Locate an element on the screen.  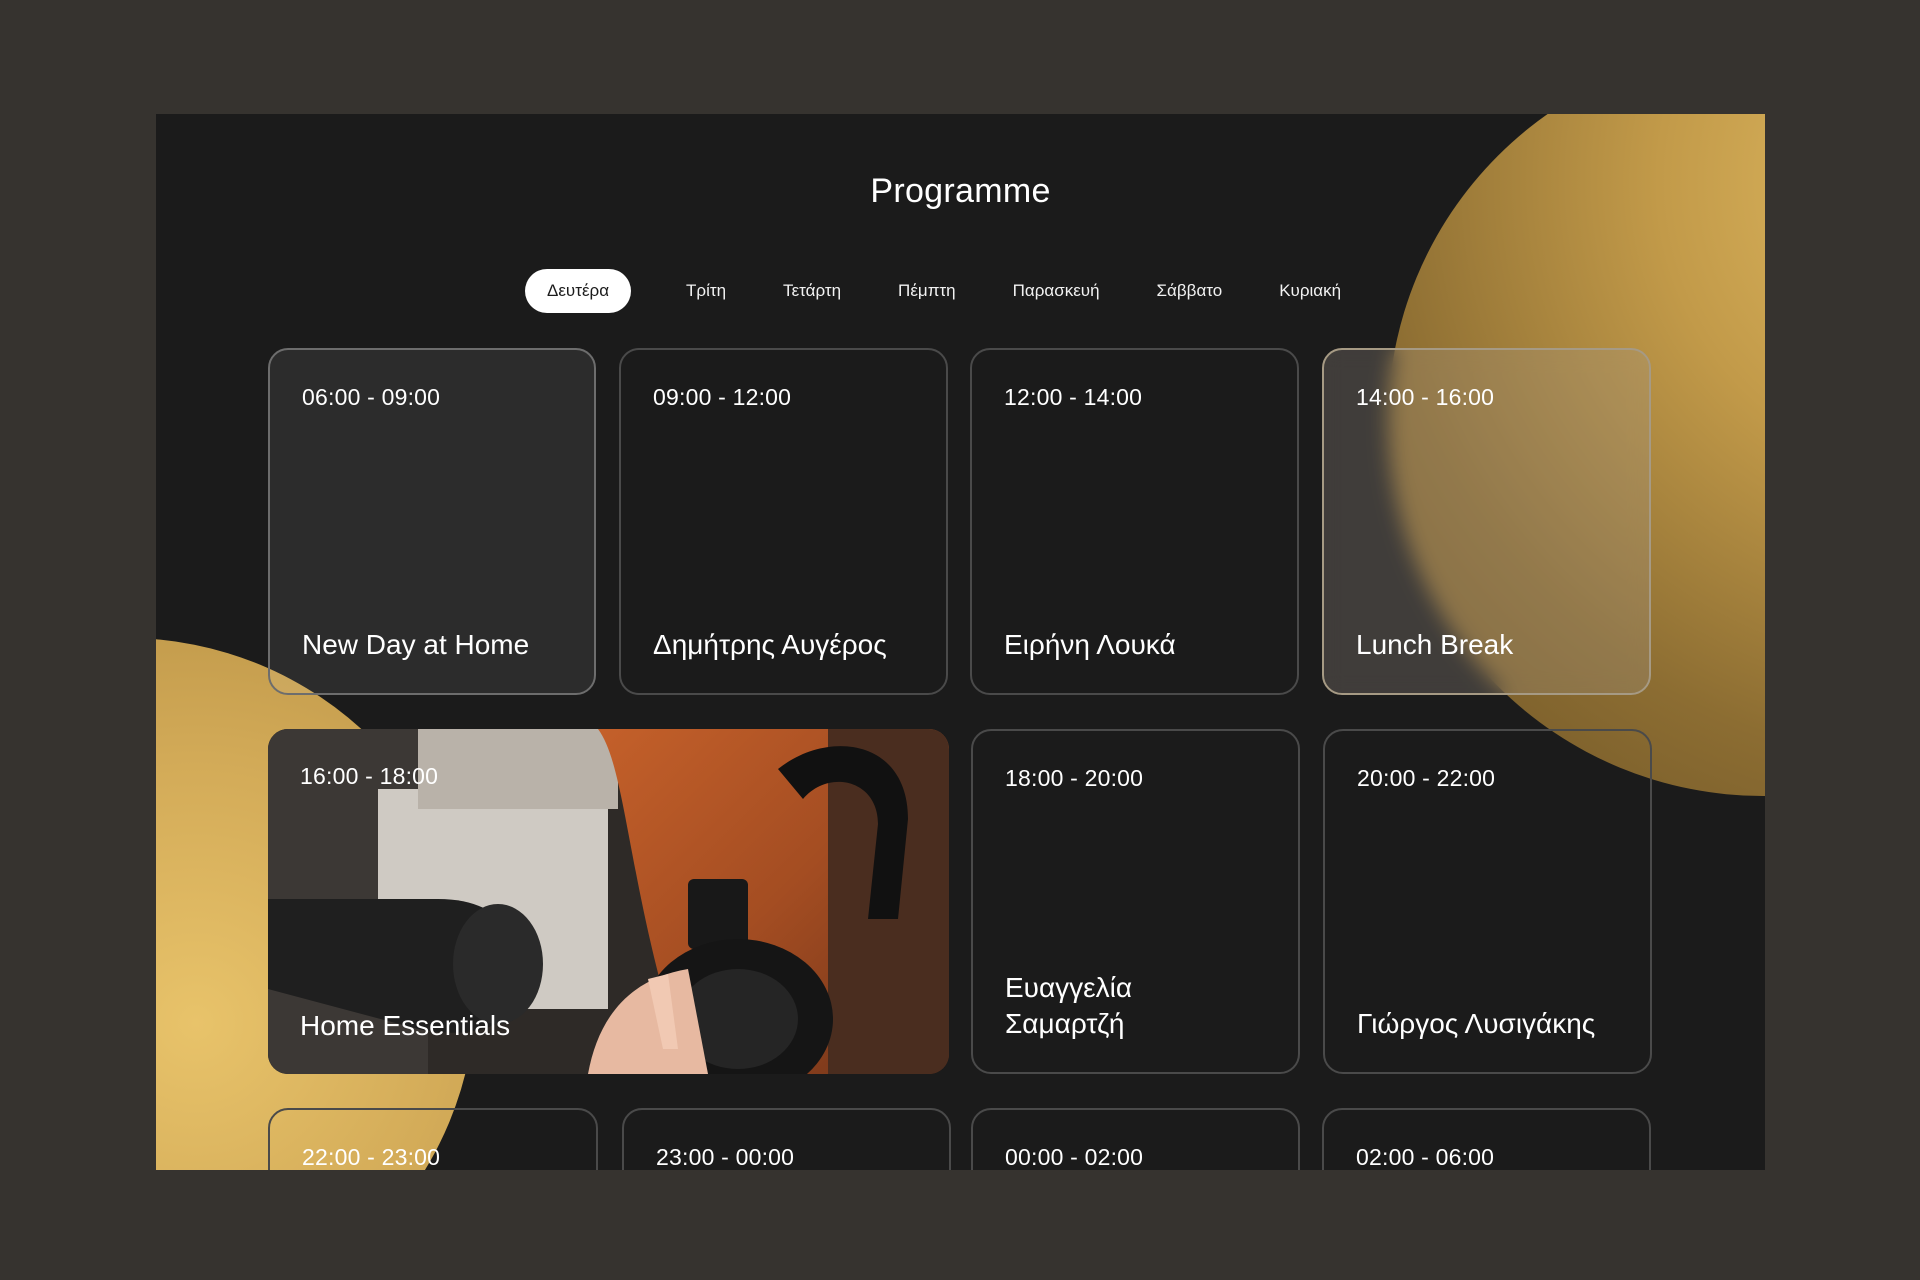
show-time: 06:00 - 09:00 is located at coordinates (371, 397).